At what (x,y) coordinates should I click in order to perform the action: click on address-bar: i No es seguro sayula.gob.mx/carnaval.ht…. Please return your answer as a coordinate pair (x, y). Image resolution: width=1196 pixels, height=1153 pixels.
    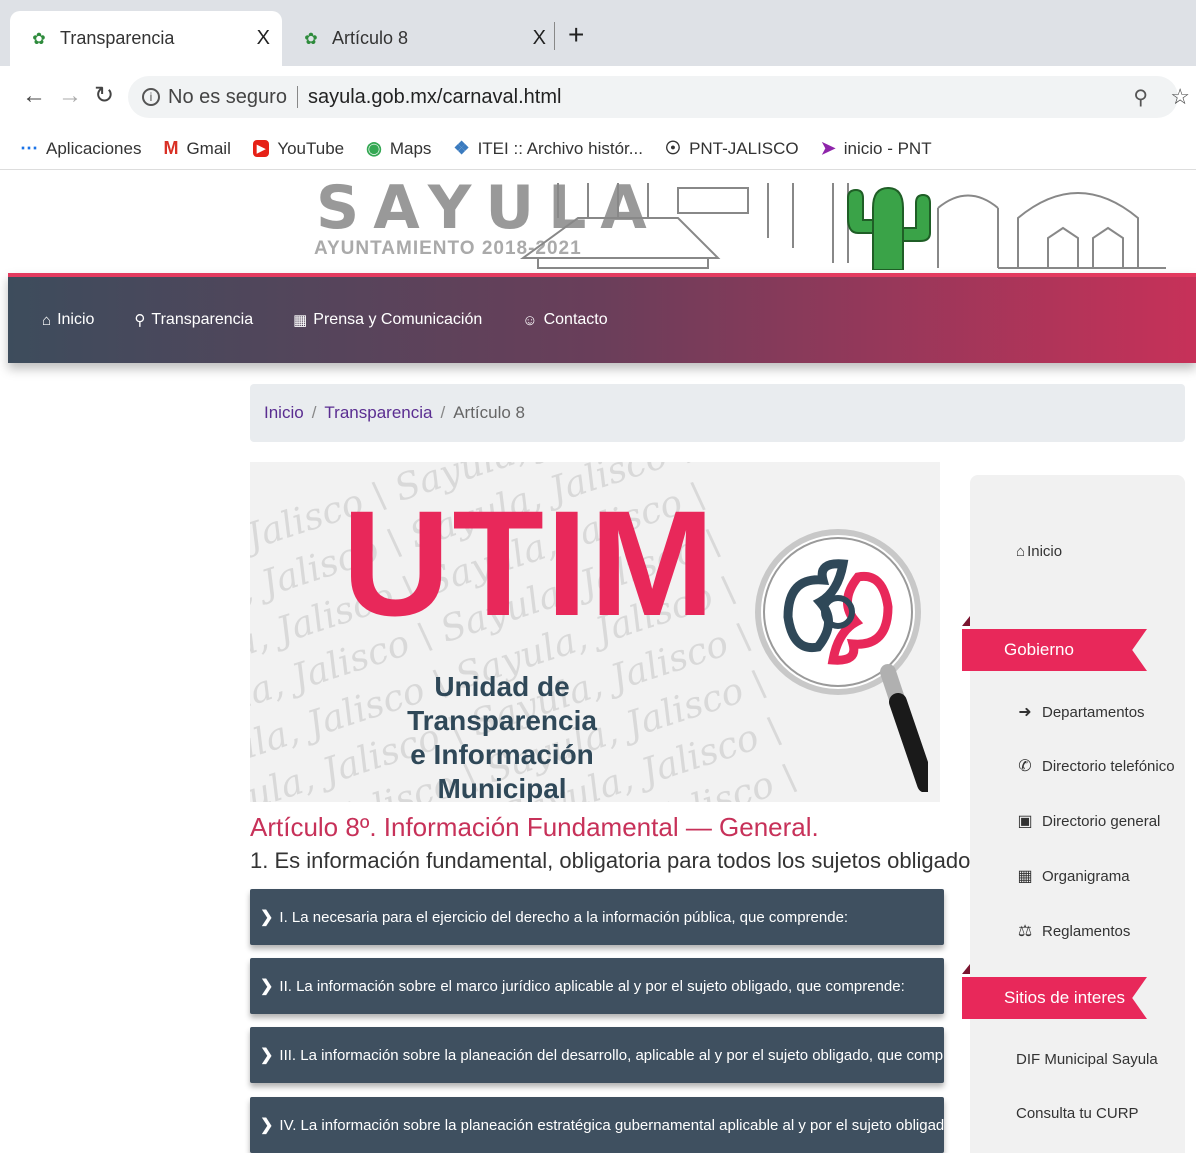
    Looking at the image, I should click on (653, 97).